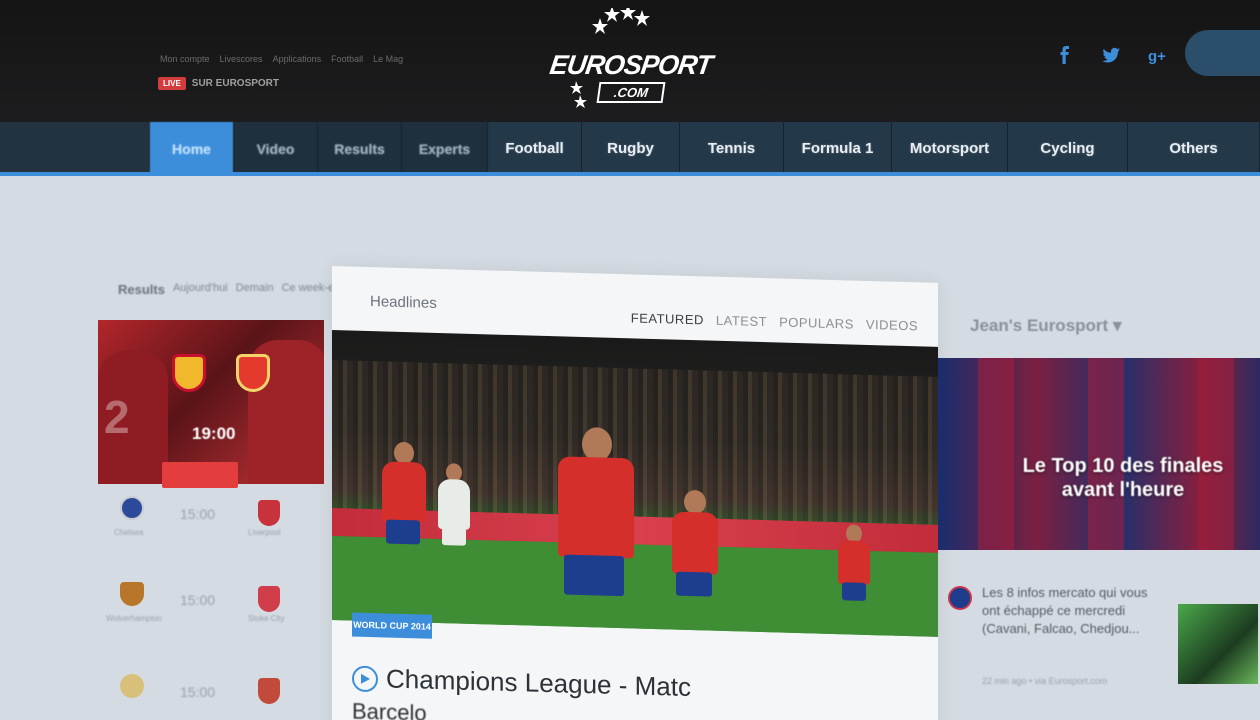 This screenshot has height=720, width=1260. Describe the element at coordinates (172, 83) in the screenshot. I see `live-badge: LIVE` at that location.